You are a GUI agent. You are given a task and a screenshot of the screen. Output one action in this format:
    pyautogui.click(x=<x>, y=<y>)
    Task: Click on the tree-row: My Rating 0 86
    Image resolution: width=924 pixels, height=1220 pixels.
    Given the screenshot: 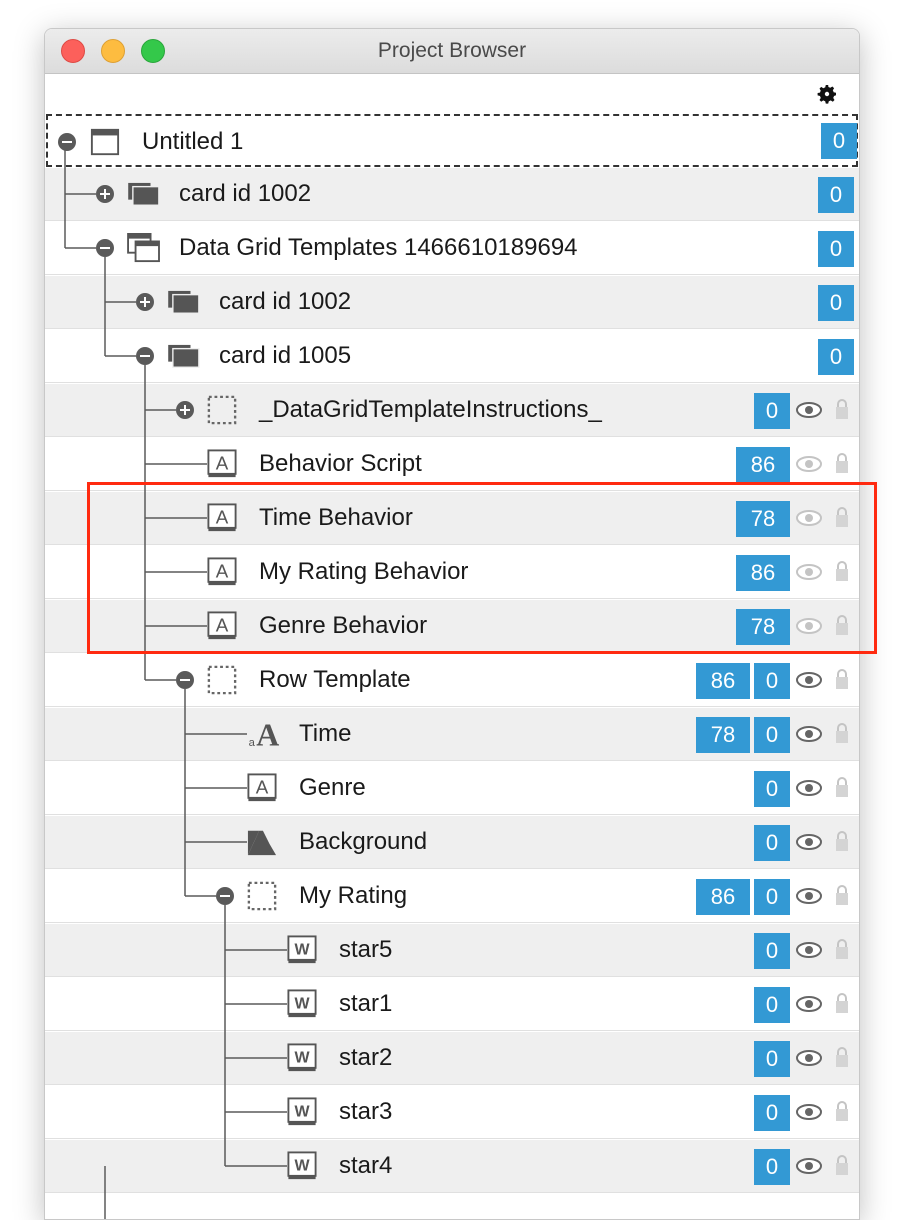 What is the action you would take?
    pyautogui.click(x=452, y=896)
    